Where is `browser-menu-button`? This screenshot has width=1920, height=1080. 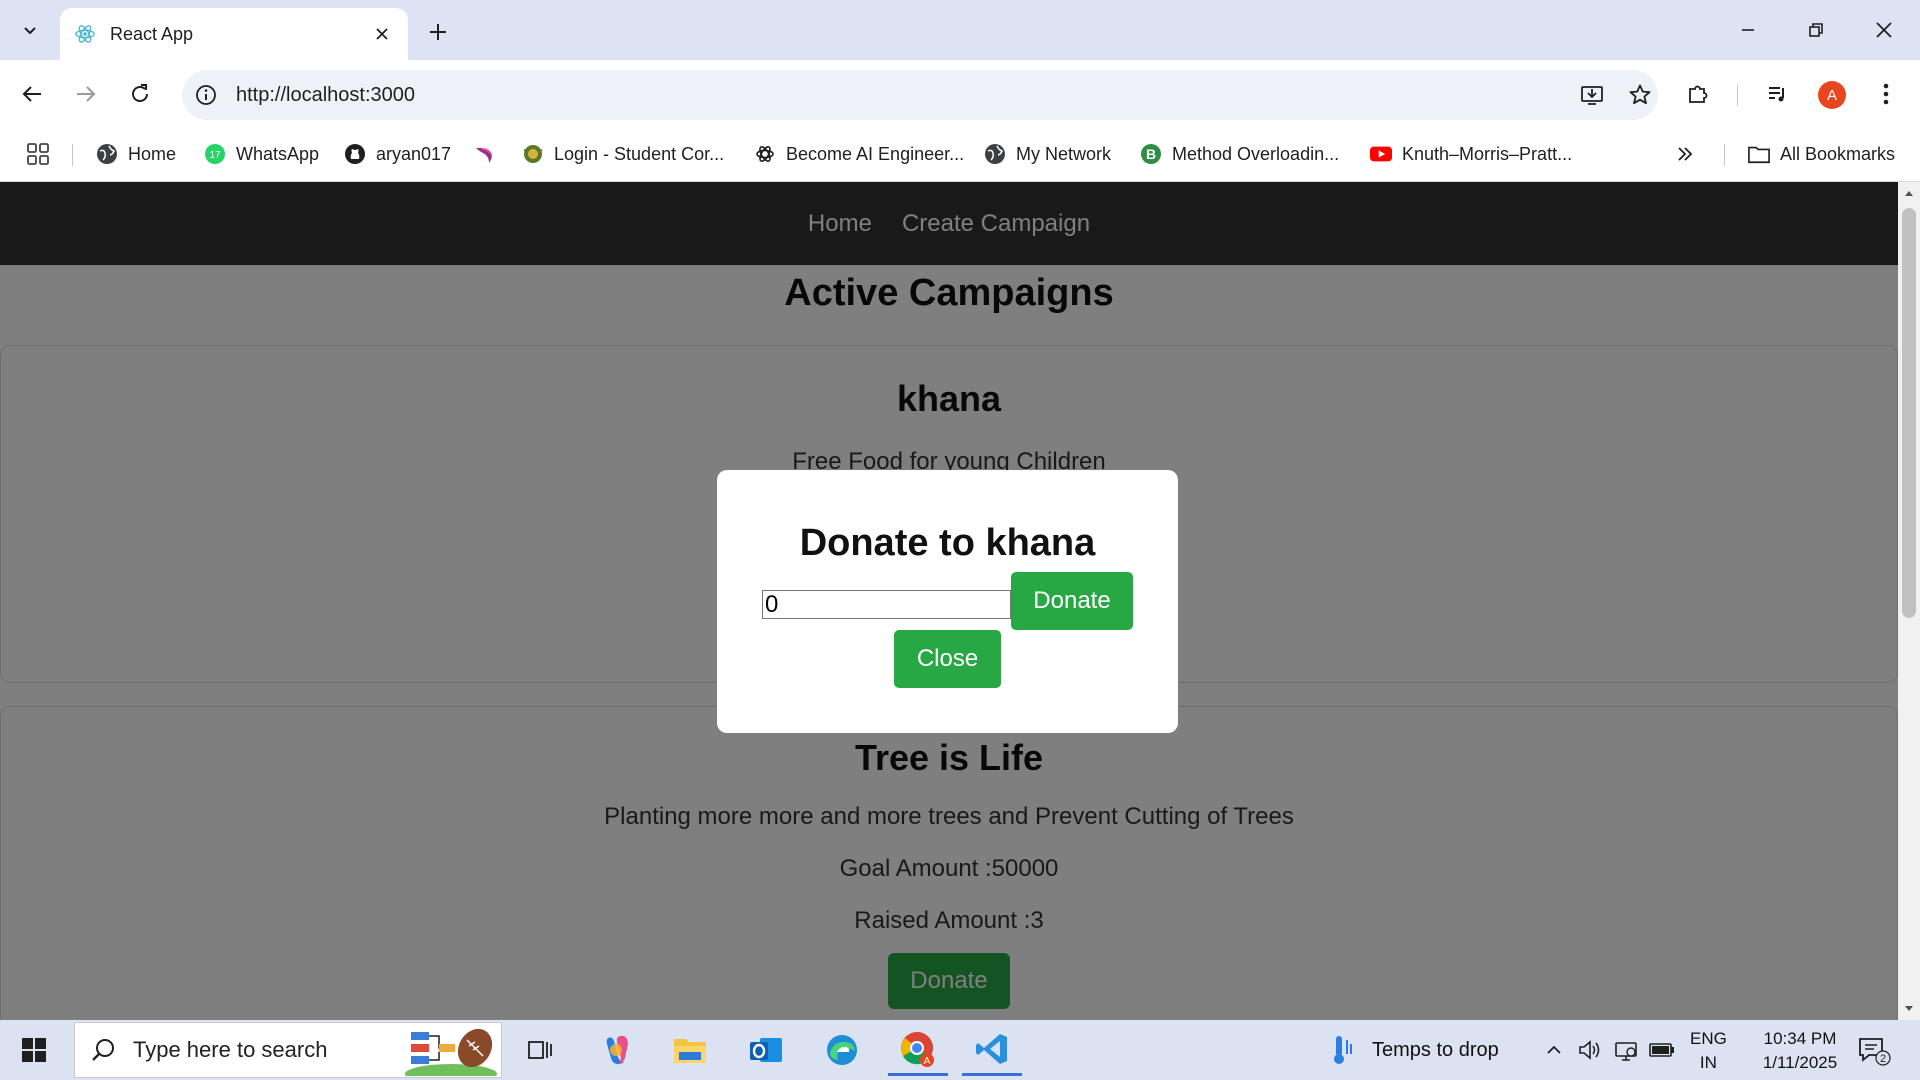
browser-menu-button is located at coordinates (1886, 94).